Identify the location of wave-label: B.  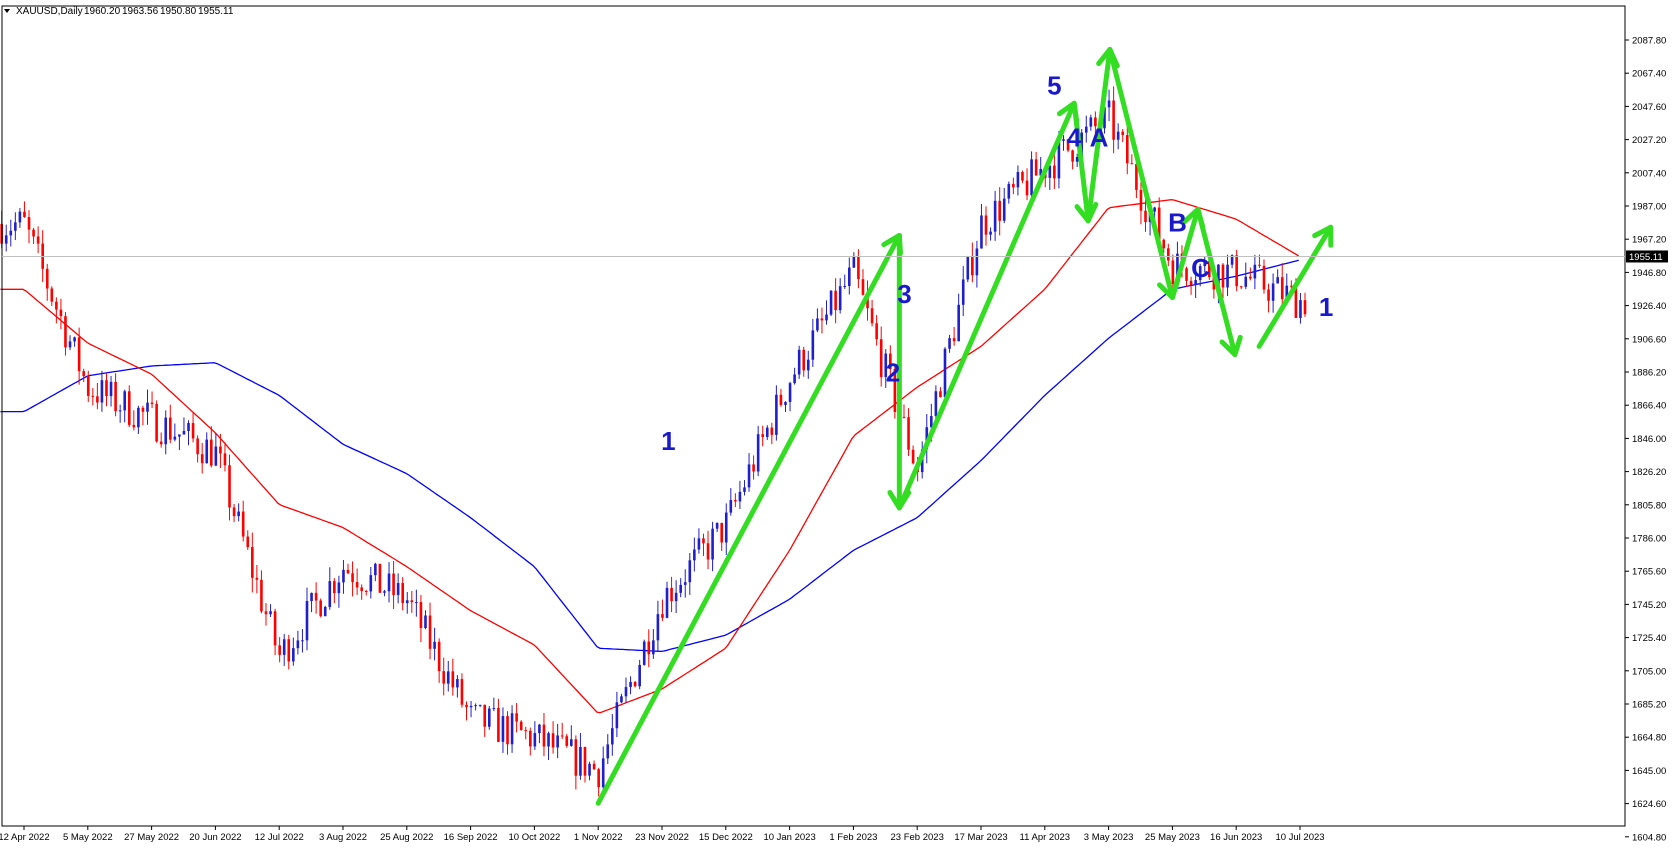
(1177, 222).